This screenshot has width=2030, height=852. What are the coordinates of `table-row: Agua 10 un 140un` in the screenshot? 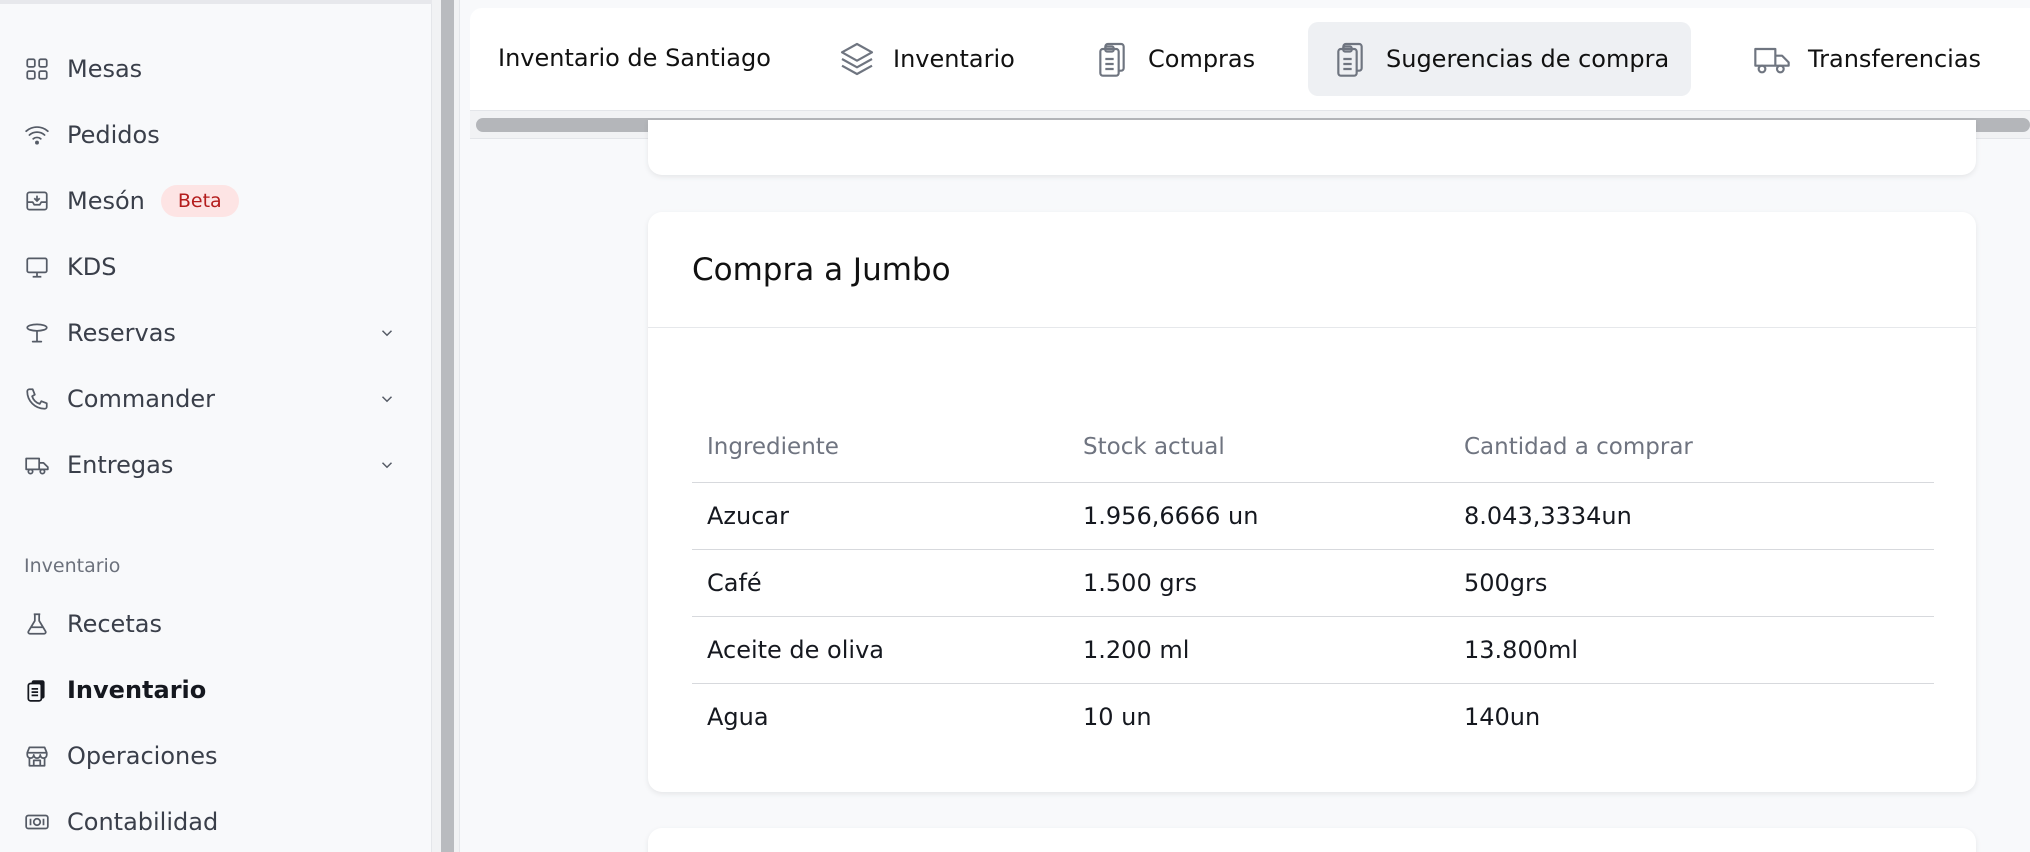 It's located at (1313, 716).